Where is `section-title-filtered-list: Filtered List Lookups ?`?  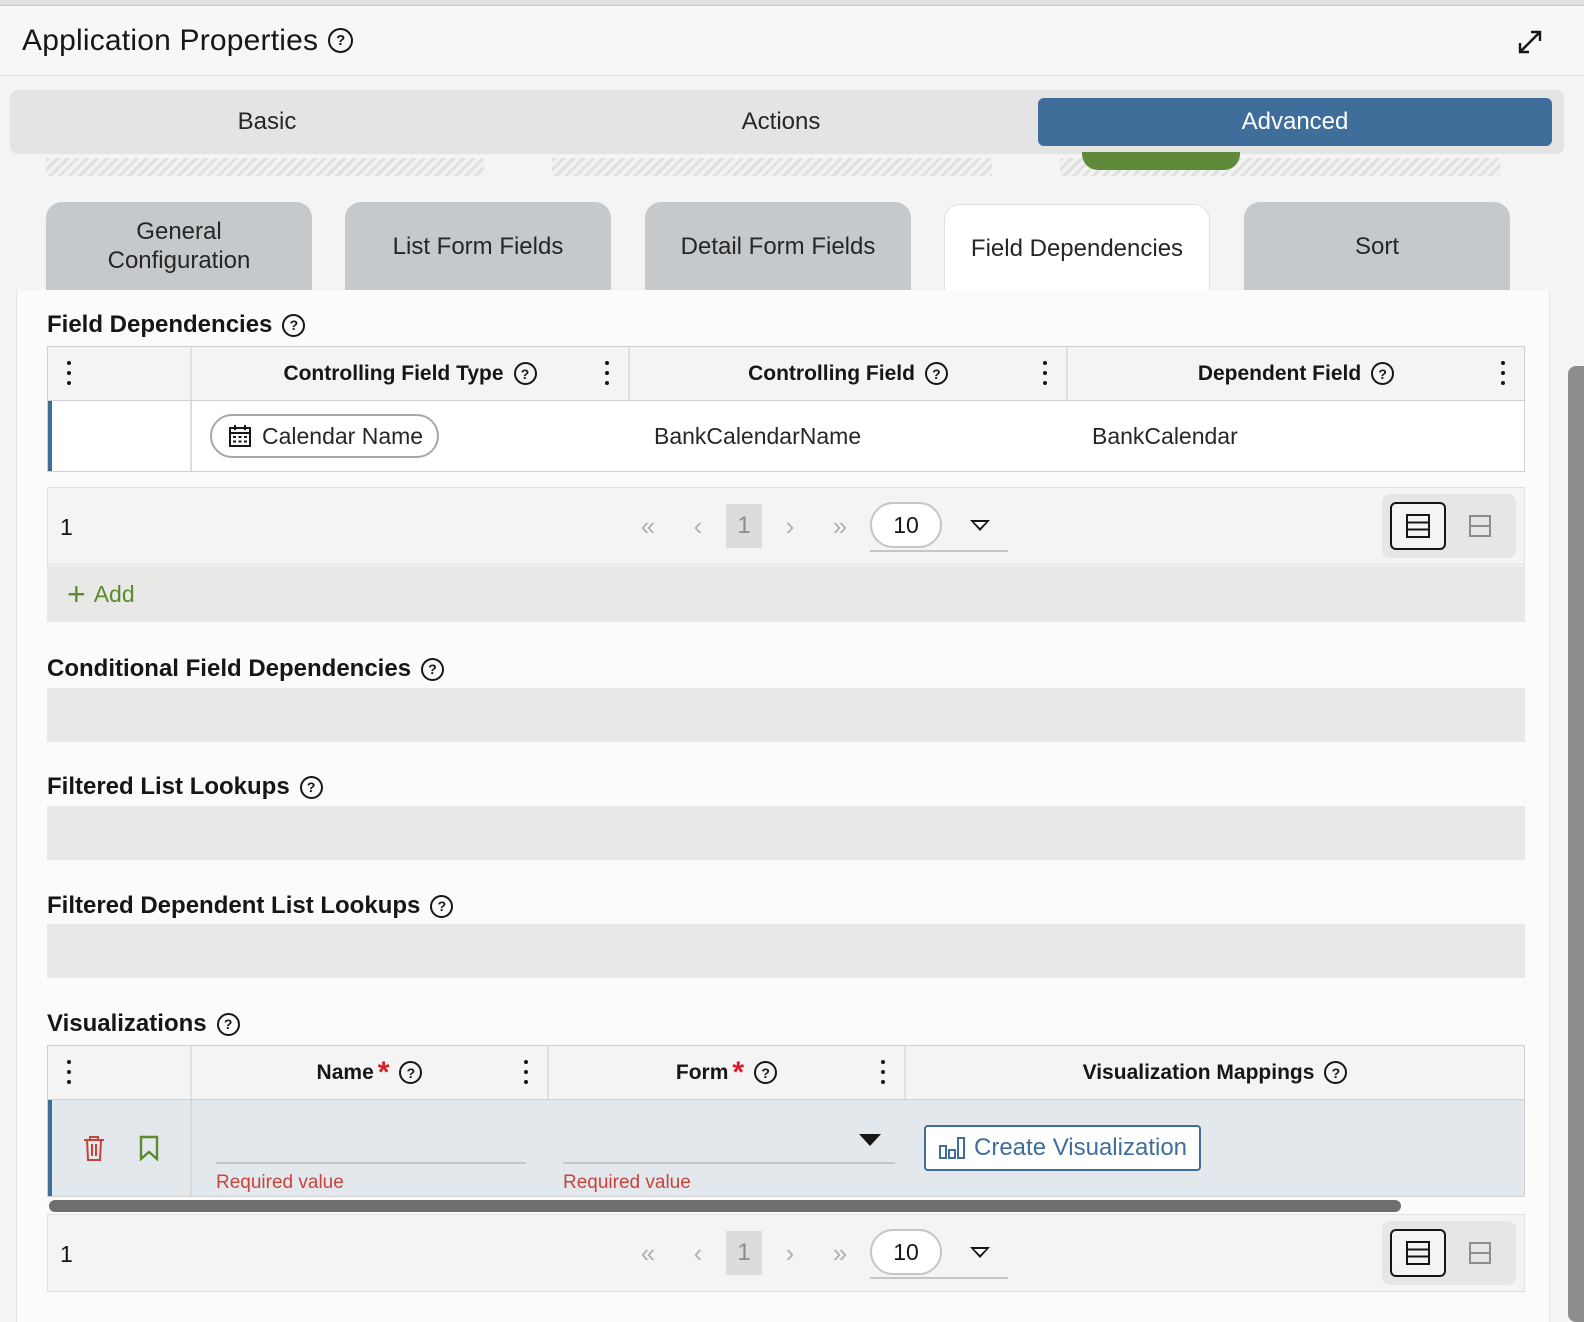 section-title-filtered-list: Filtered List Lookups ? is located at coordinates (185, 787).